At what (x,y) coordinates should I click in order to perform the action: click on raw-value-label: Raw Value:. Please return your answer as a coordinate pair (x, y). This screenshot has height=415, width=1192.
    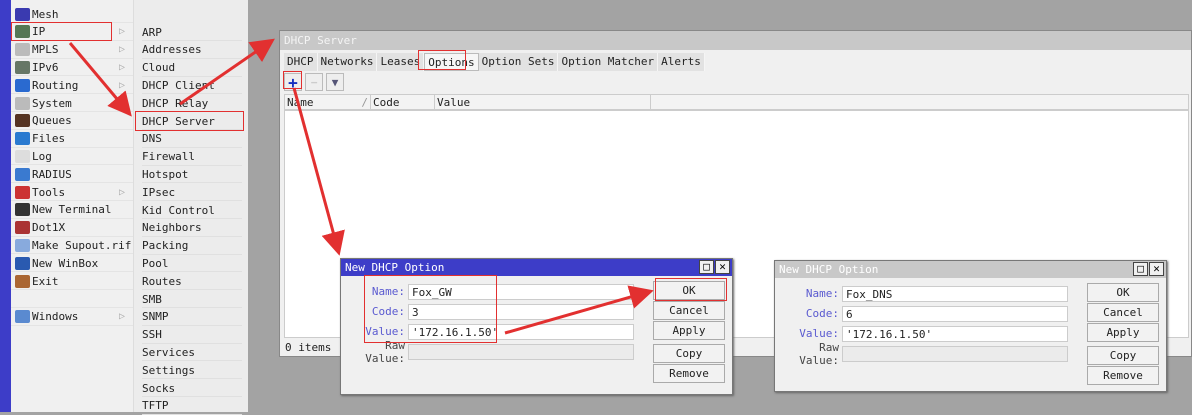
    Looking at the image, I should click on (819, 353).